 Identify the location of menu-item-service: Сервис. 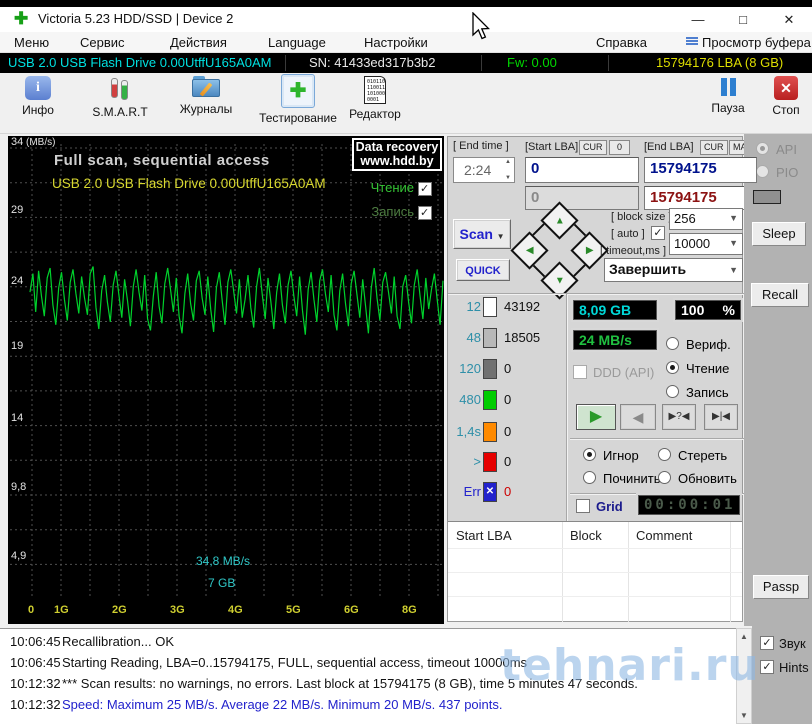
(102, 42).